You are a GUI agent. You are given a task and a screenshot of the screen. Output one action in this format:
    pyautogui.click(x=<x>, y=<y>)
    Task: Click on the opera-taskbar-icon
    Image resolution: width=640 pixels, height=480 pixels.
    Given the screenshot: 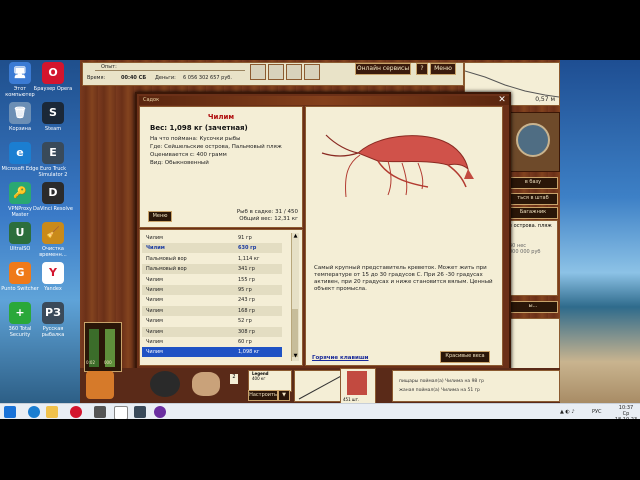 What is the action you would take?
    pyautogui.click(x=76, y=412)
    